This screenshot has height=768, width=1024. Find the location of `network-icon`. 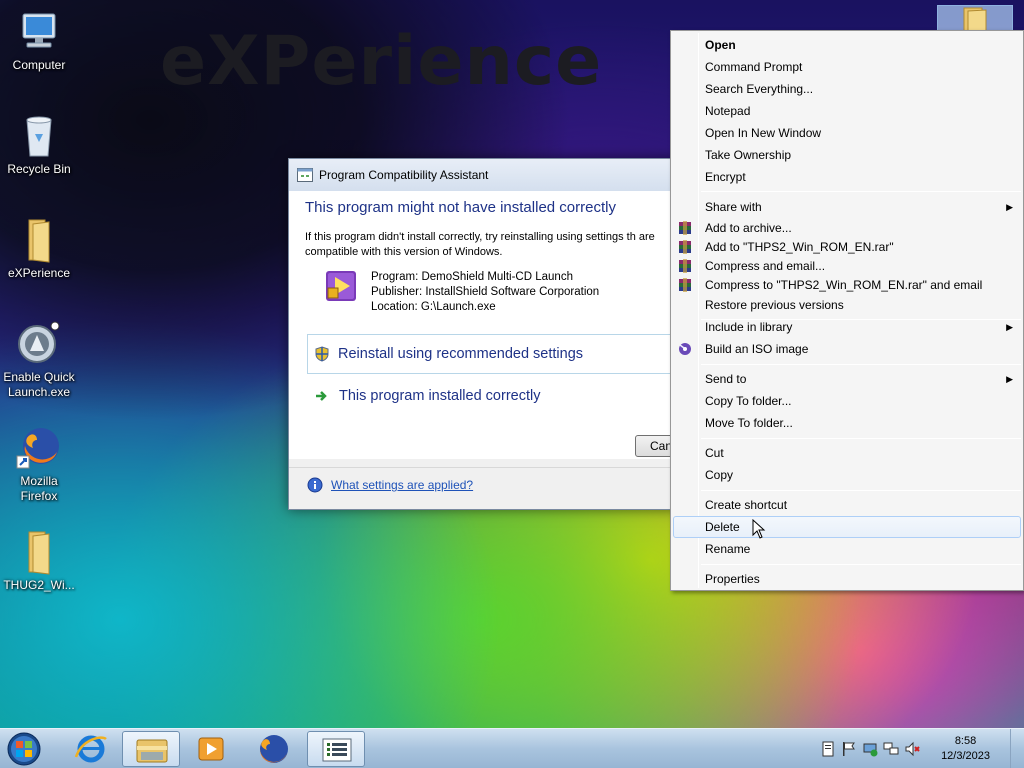

network-icon is located at coordinates (870, 749).